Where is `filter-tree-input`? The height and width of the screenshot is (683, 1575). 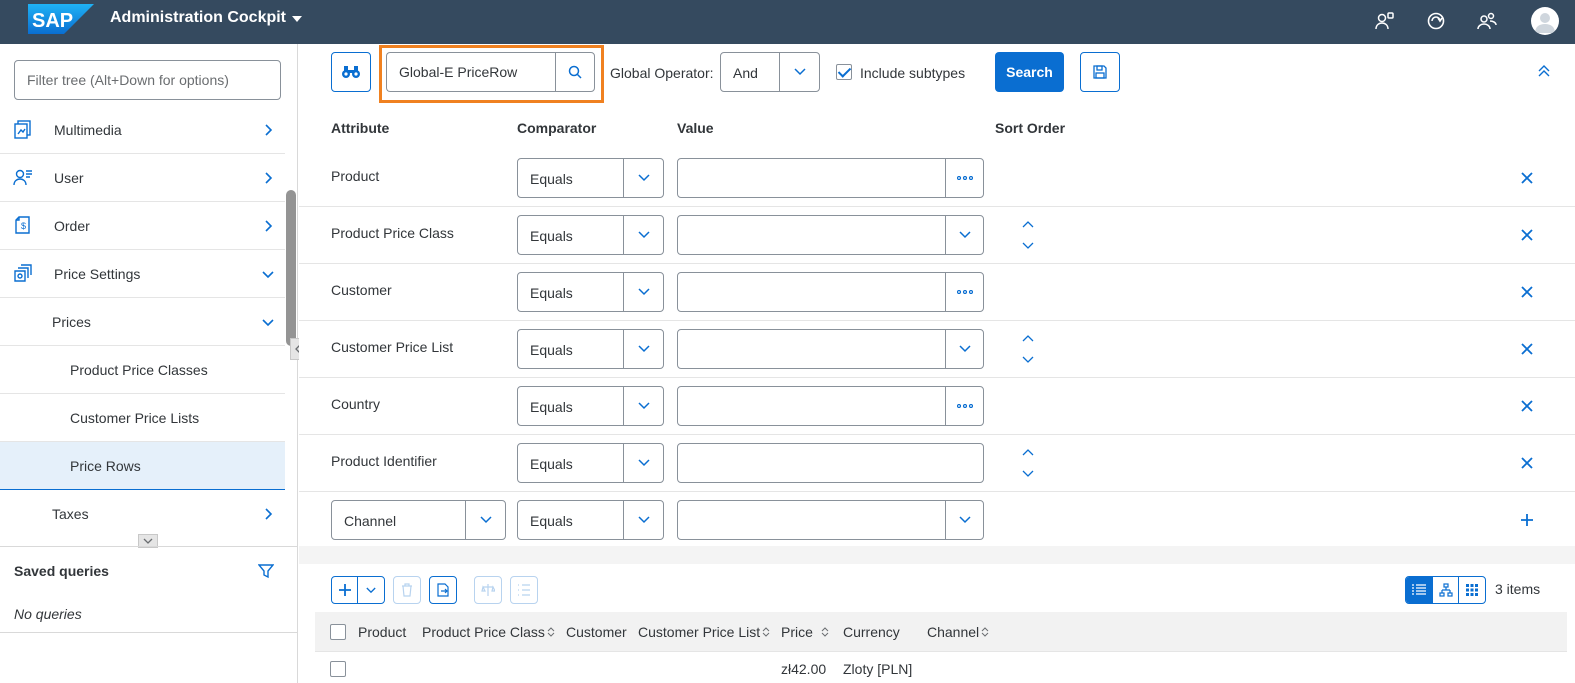 filter-tree-input is located at coordinates (147, 80).